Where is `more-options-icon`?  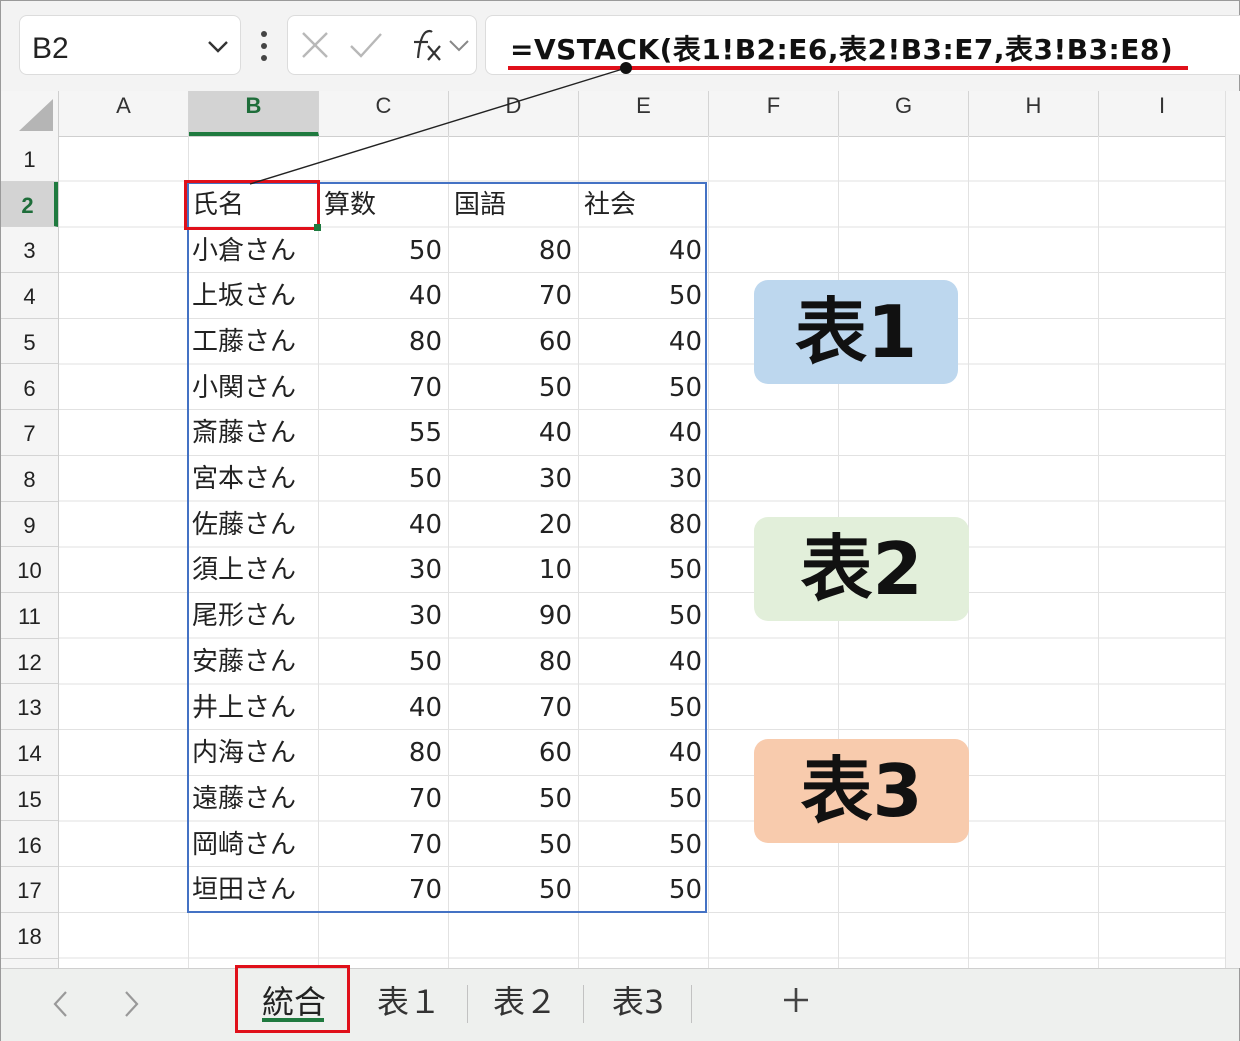
more-options-icon is located at coordinates (264, 46).